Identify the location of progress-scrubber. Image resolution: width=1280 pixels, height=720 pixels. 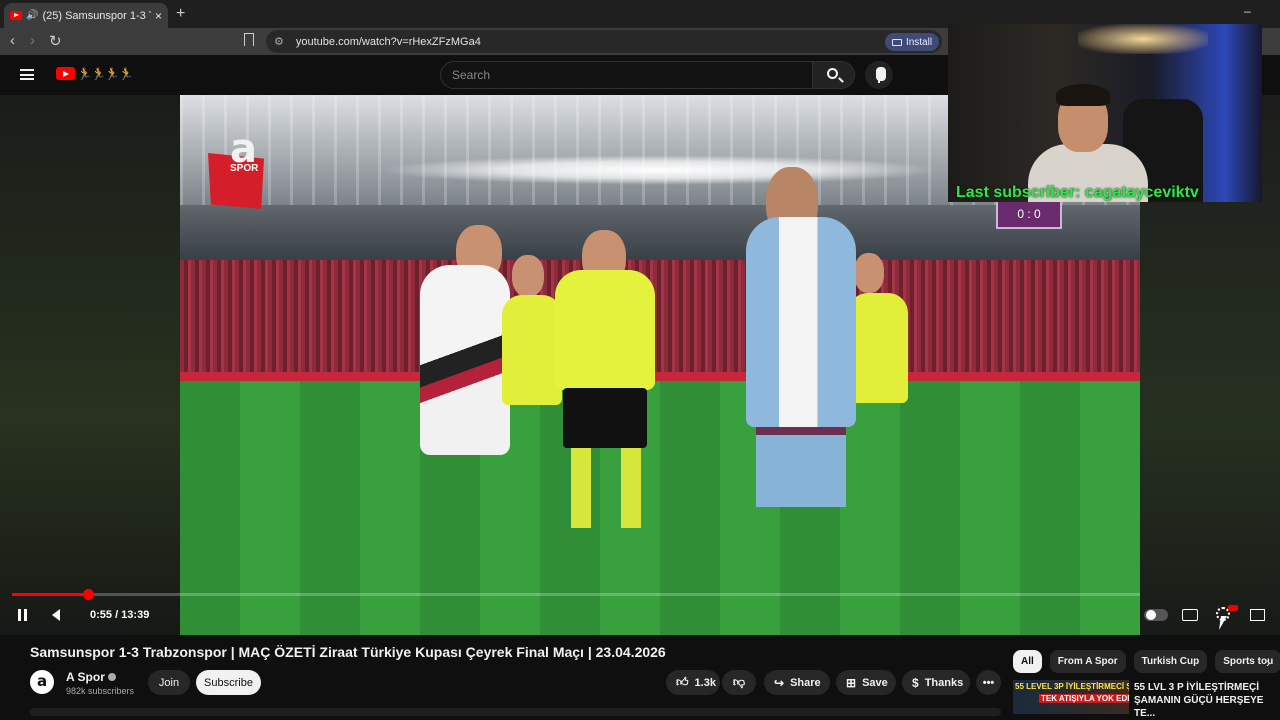
(88, 594).